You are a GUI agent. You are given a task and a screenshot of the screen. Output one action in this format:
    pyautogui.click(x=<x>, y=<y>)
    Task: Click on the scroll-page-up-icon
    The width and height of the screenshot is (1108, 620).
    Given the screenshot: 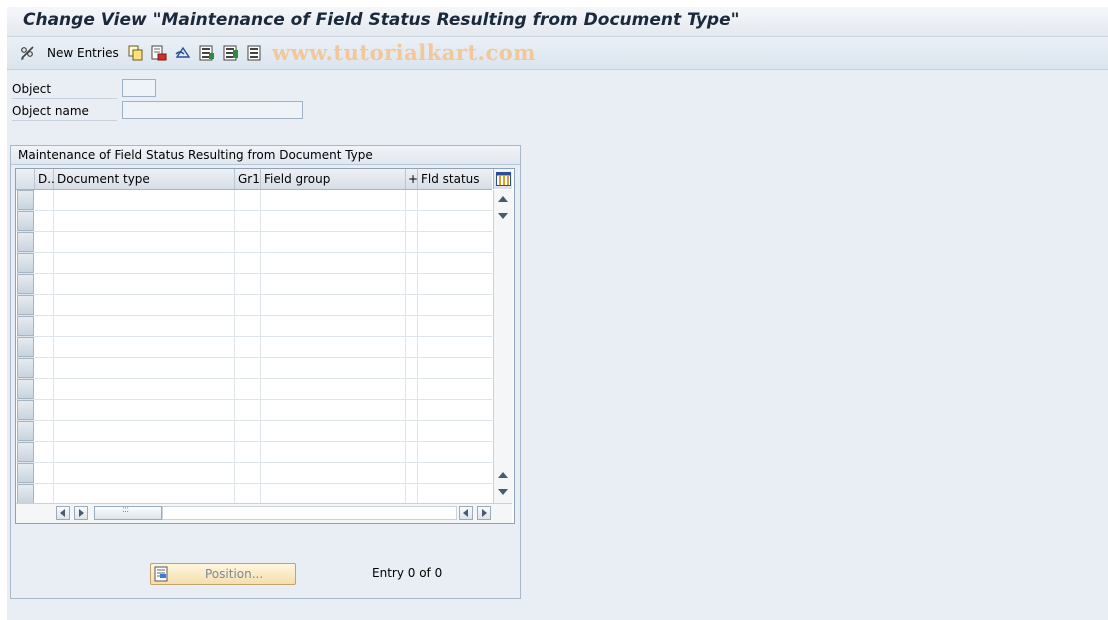 What is the action you would take?
    pyautogui.click(x=503, y=199)
    